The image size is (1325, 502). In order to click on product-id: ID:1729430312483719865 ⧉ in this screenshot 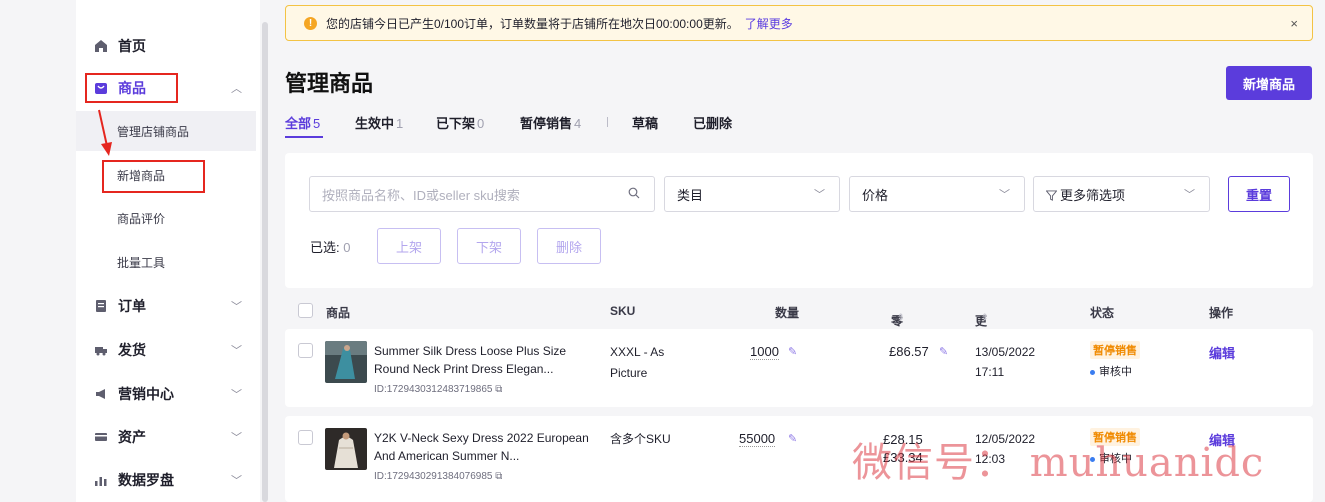, I will do `click(438, 389)`.